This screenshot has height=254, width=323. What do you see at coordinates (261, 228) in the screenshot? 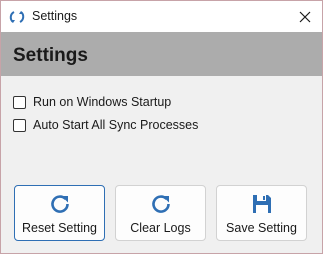
I see `save-setting-label: Save Setting` at bounding box center [261, 228].